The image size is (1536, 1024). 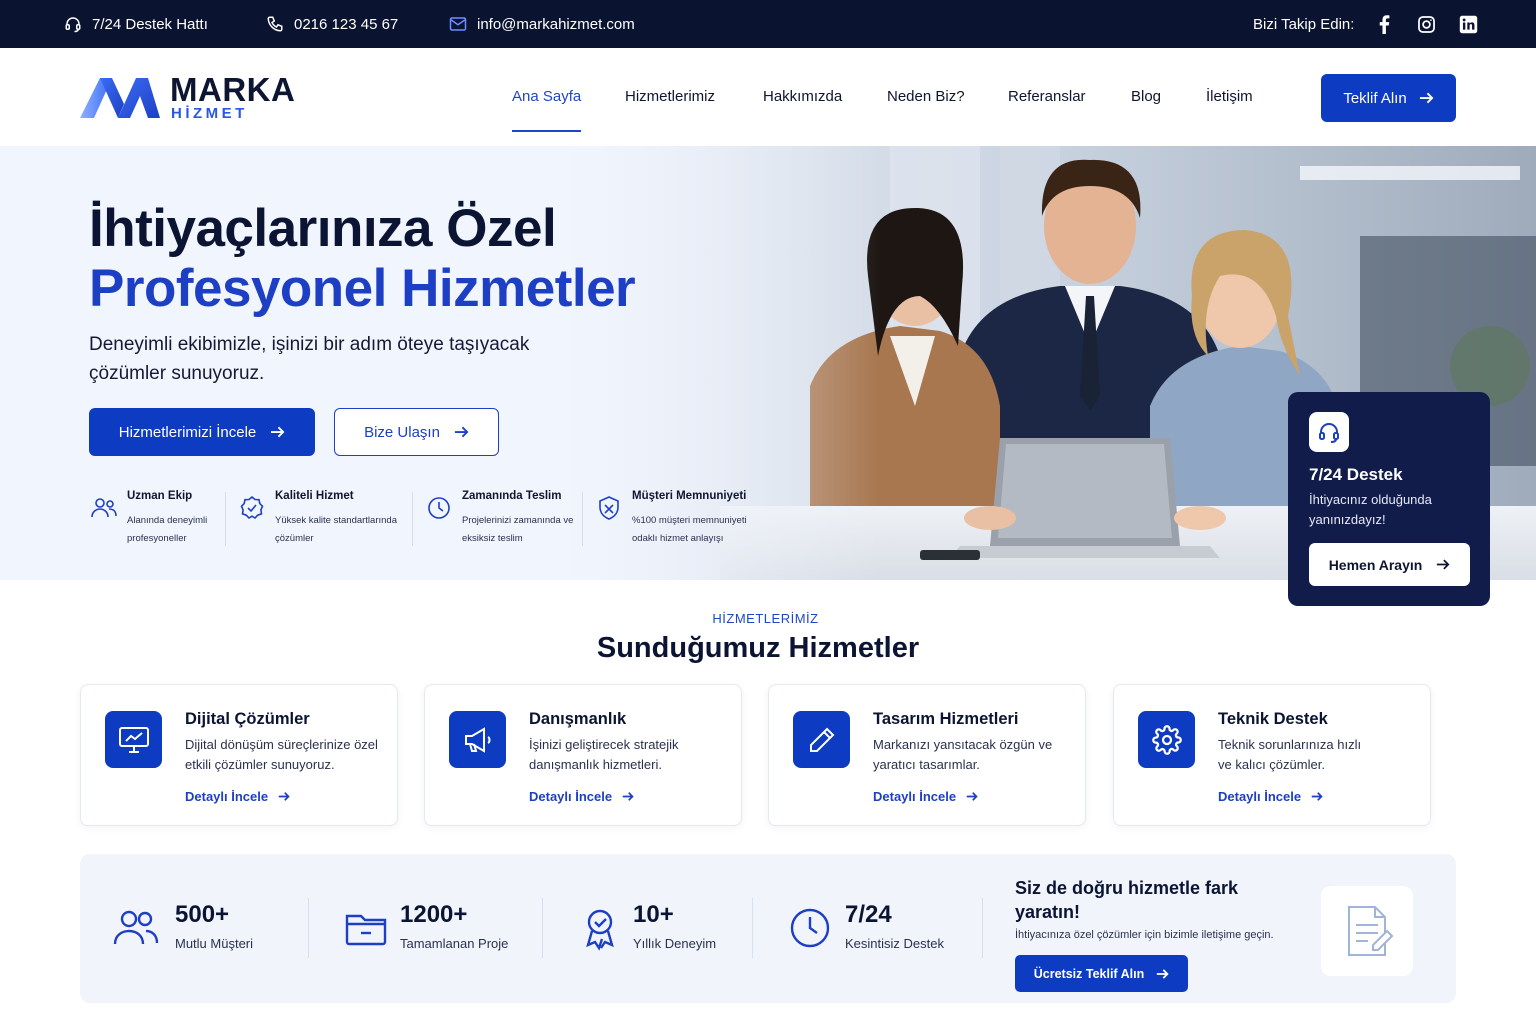 I want to click on stat-value: 1200+, so click(x=434, y=914).